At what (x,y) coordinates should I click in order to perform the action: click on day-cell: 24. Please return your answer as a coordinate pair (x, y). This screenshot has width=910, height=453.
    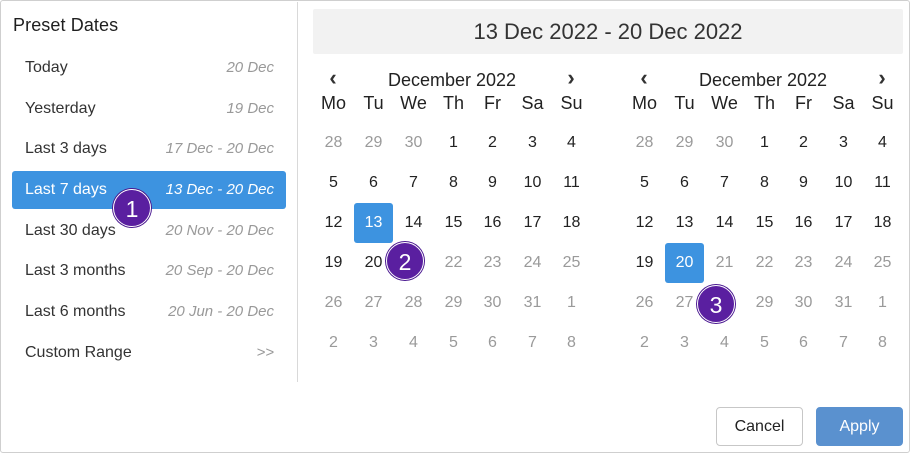
    Looking at the image, I should click on (843, 262).